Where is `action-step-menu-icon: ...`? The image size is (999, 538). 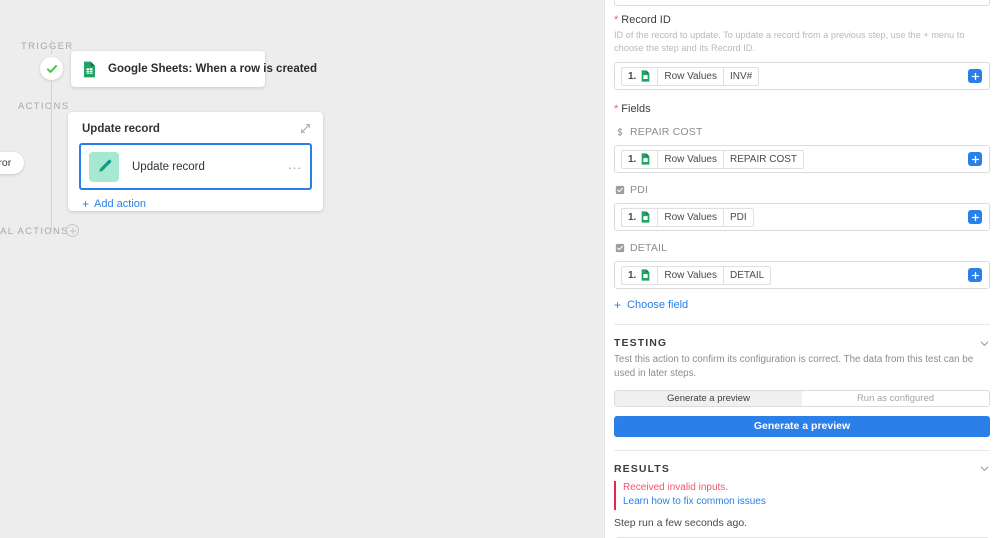 action-step-menu-icon: ... is located at coordinates (295, 167).